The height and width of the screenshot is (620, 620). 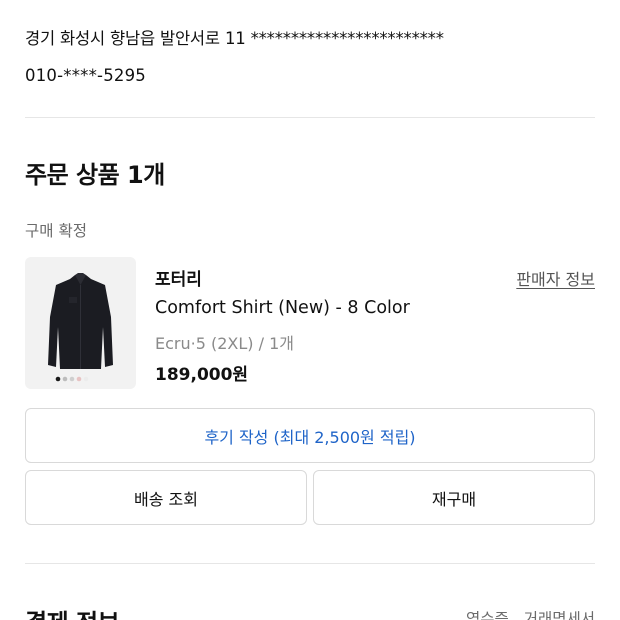 I want to click on track-delivery-button: 배송 조회, so click(x=166, y=497).